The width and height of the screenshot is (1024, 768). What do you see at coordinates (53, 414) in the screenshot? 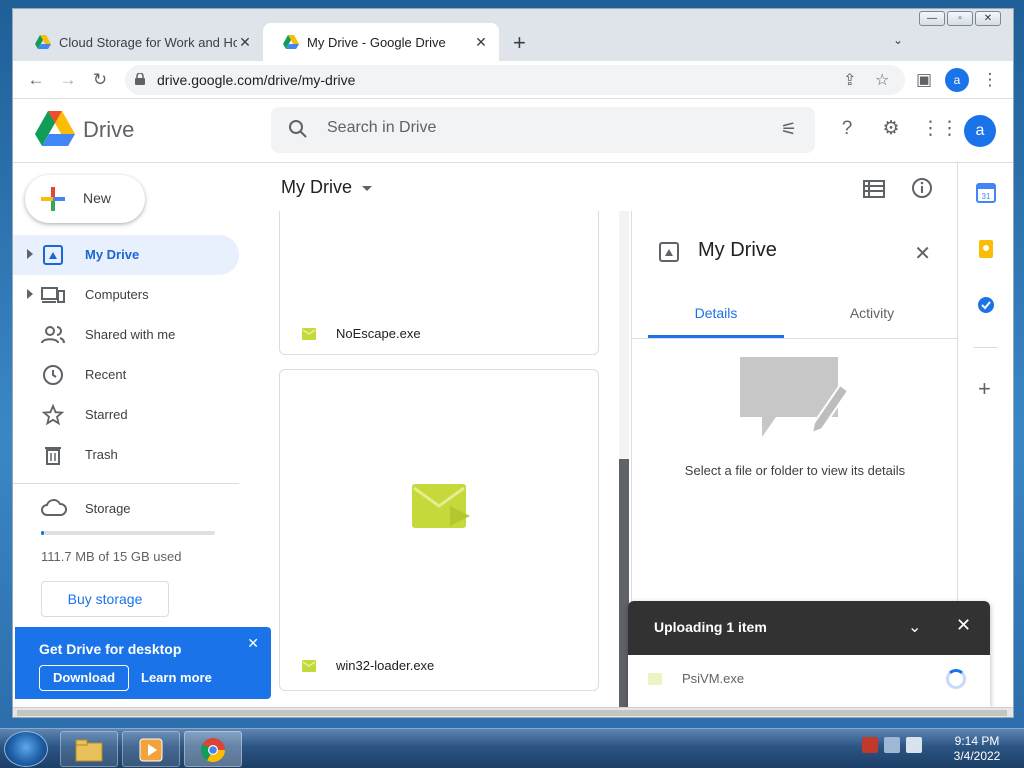
I see `star-icon` at bounding box center [53, 414].